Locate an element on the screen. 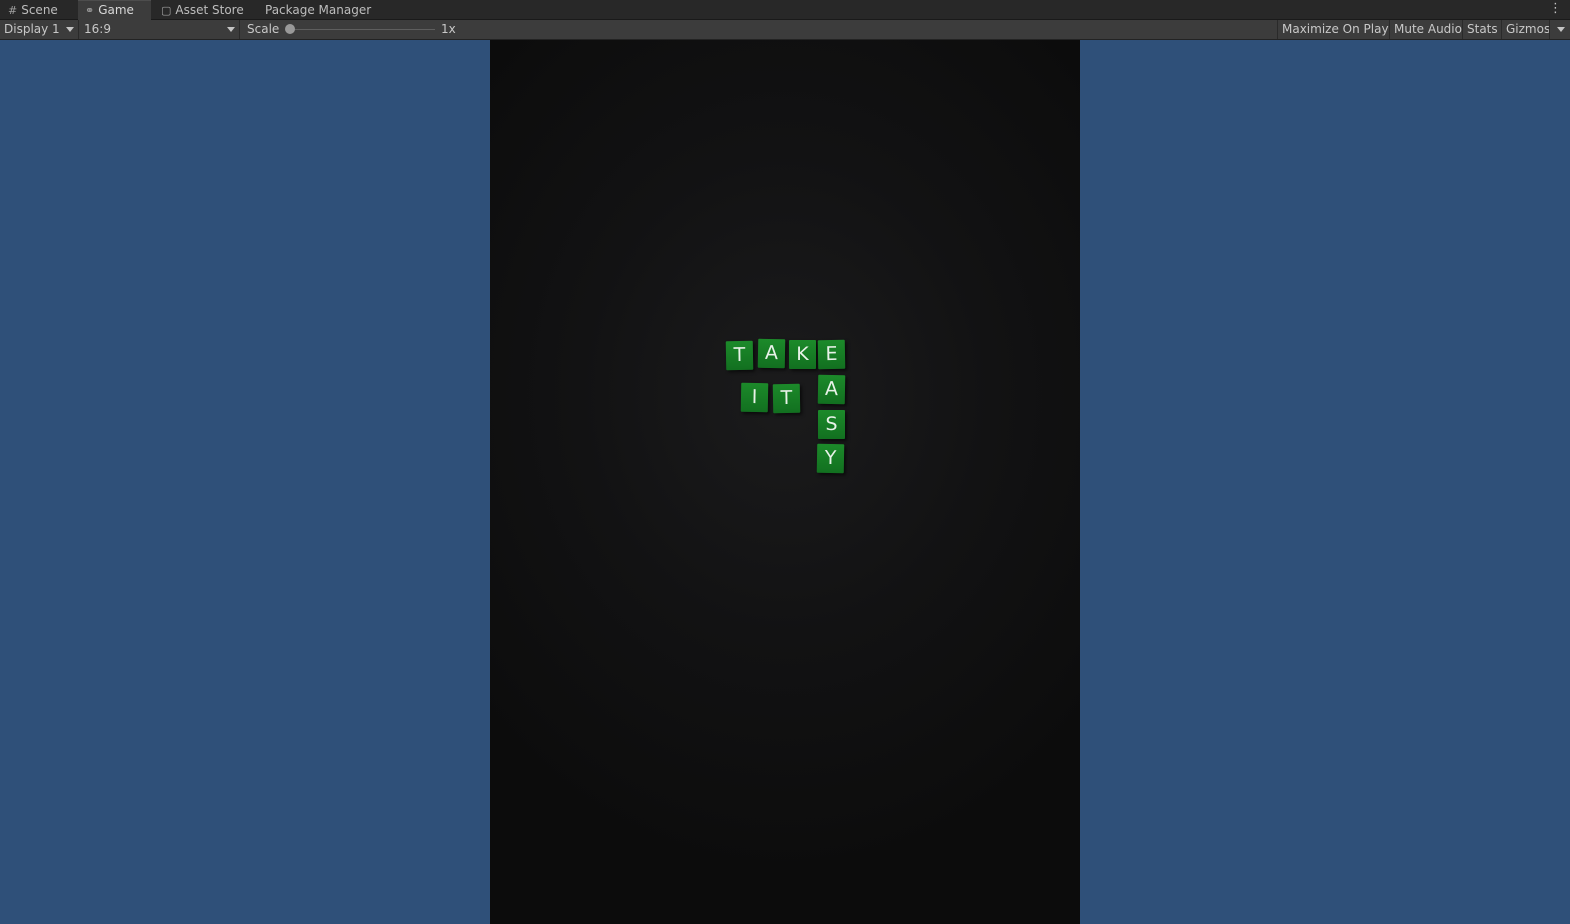  grid-icon: # is located at coordinates (13, 10).